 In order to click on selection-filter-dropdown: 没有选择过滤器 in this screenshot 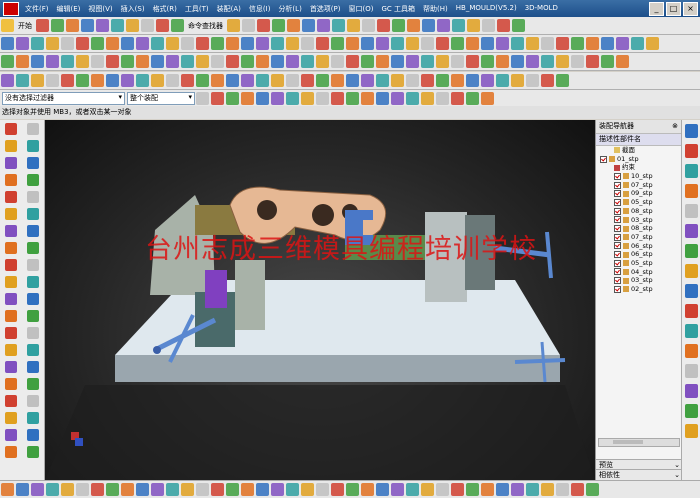, I will do `click(63, 98)`.